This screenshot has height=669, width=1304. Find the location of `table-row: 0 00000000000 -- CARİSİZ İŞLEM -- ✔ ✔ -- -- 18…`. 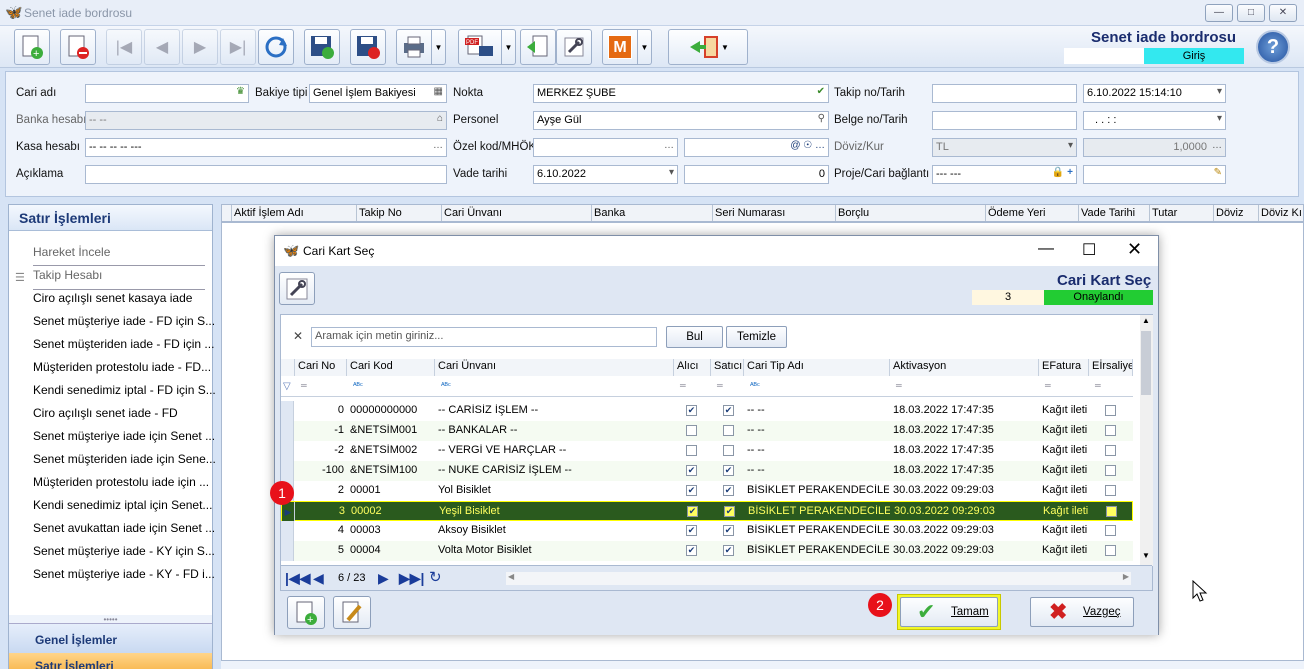

table-row: 0 00000000000 -- CARİSİZ İŞLEM -- ✔ ✔ -- -- 18… is located at coordinates (707, 411).